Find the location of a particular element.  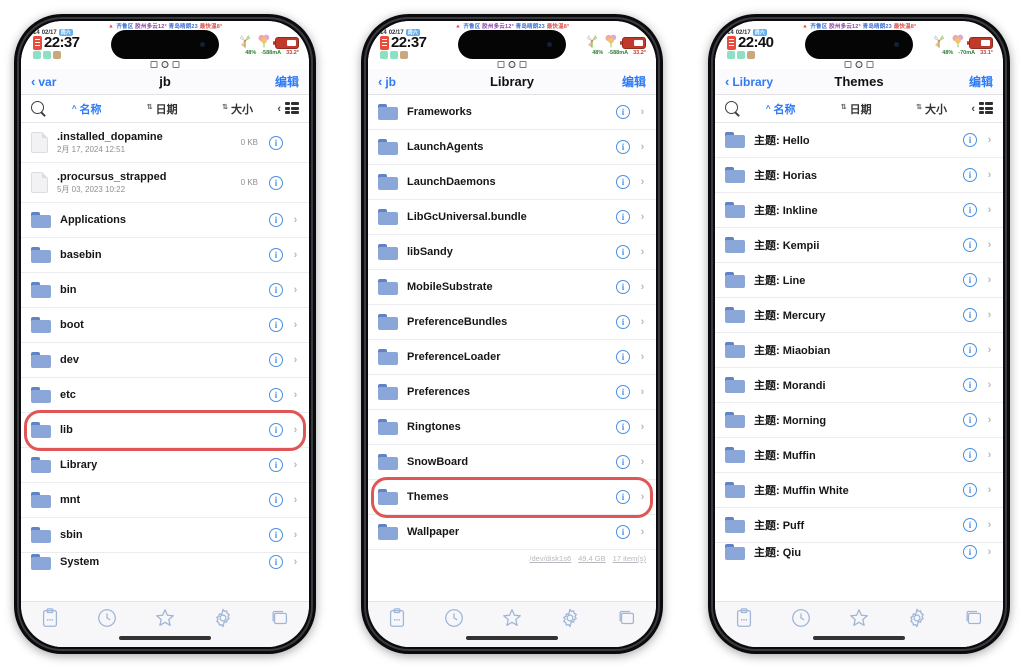

list-view-icon is located at coordinates (292, 108).